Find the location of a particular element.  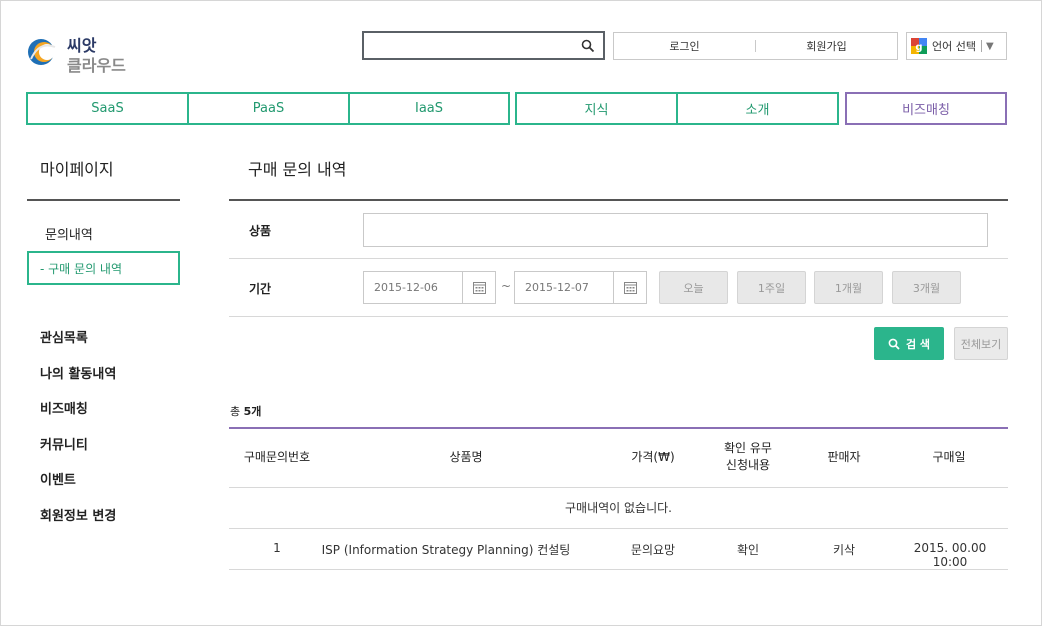

date-from-field: 2015-12-06 is located at coordinates (429, 287).